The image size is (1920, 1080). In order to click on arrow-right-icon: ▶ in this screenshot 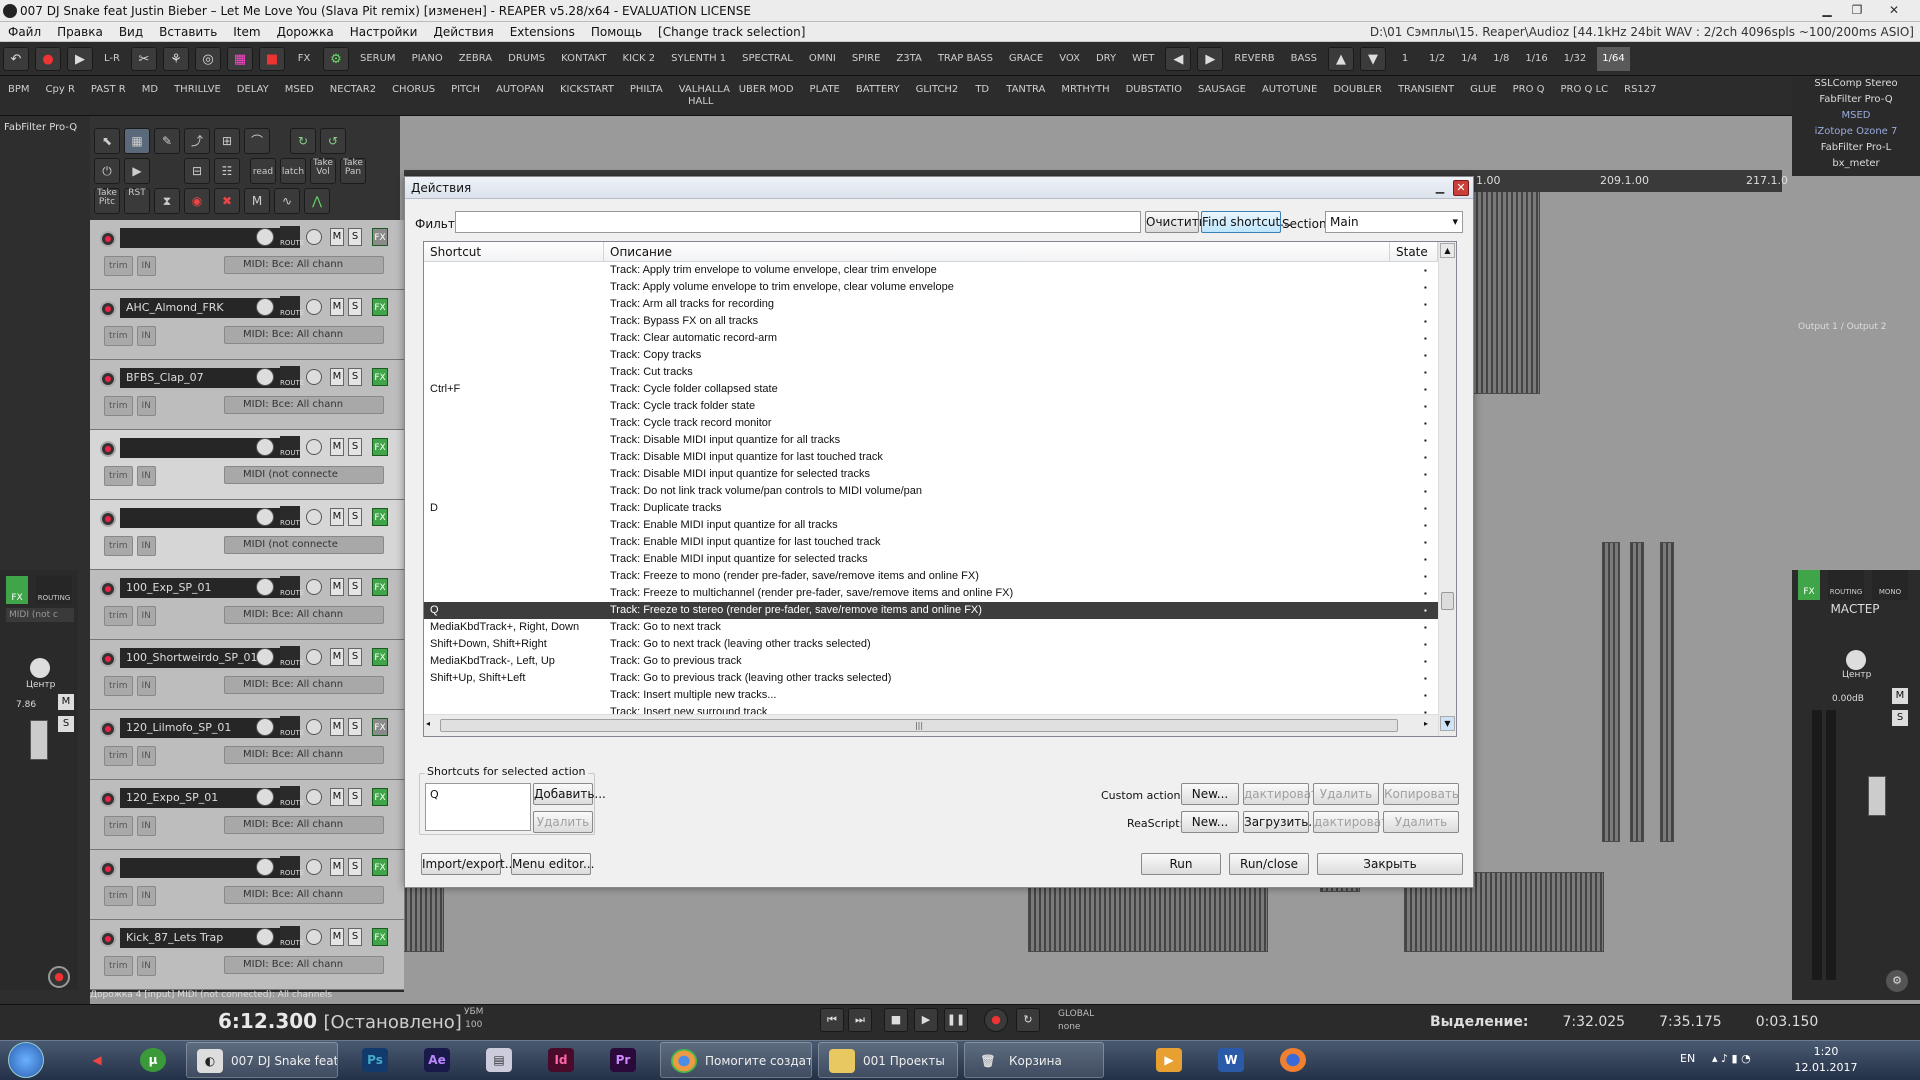, I will do `click(1210, 59)`.